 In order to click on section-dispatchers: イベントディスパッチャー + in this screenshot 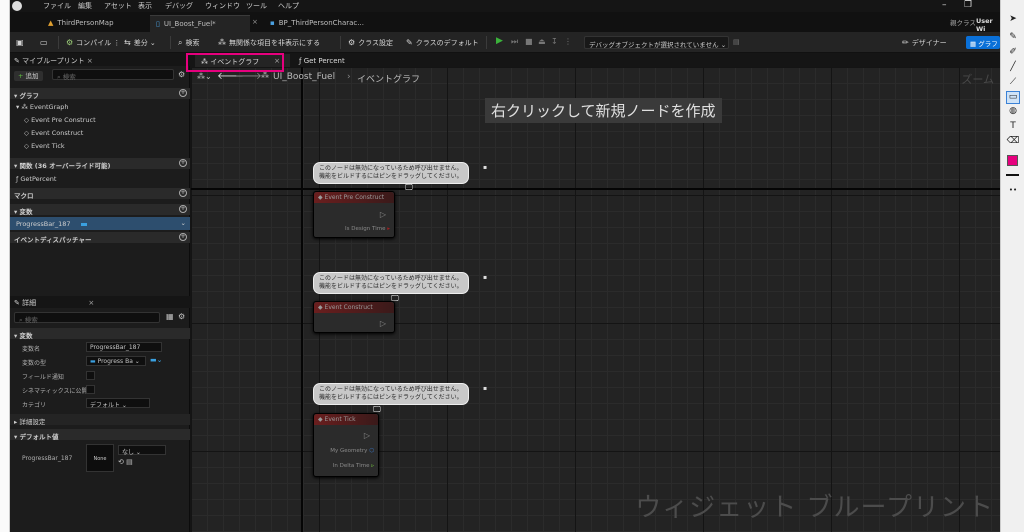, I will do `click(100, 238)`.